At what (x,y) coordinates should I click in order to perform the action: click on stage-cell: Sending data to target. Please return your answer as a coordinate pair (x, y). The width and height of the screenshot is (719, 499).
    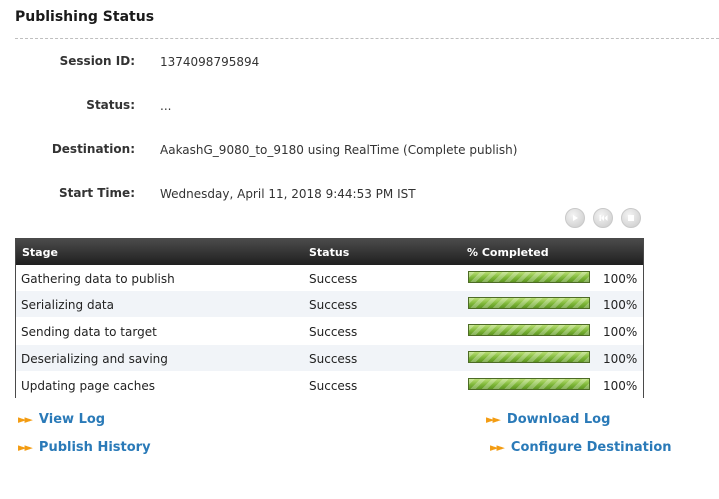
    Looking at the image, I should click on (89, 332).